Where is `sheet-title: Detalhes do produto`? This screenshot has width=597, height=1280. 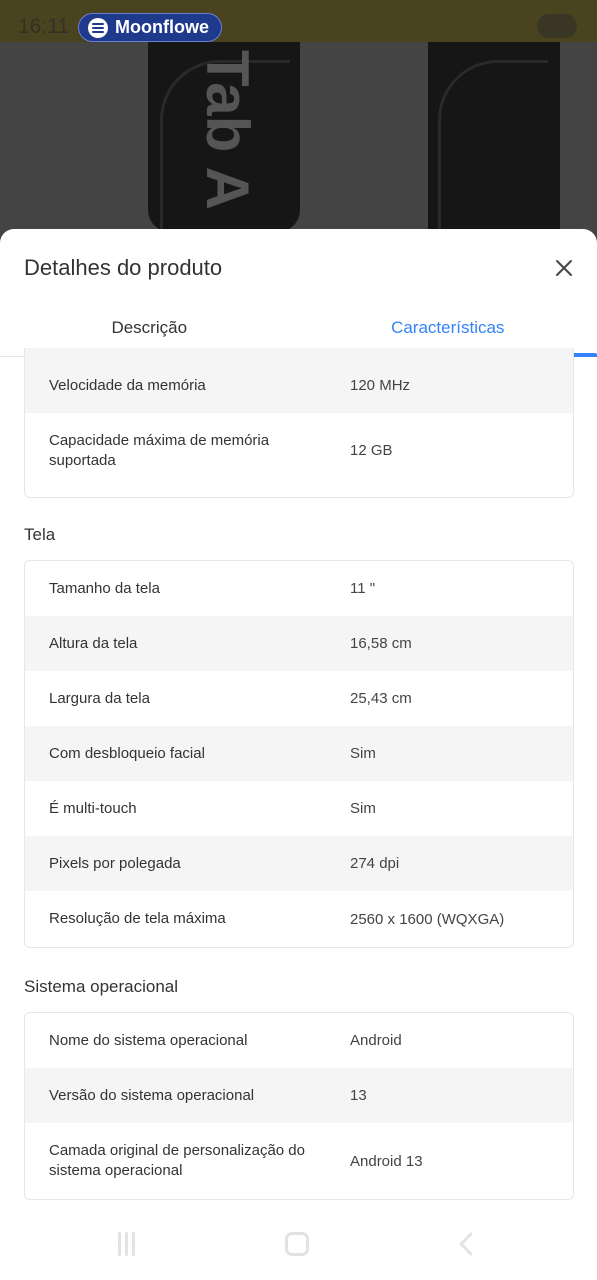
sheet-title: Detalhes do produto is located at coordinates (123, 267).